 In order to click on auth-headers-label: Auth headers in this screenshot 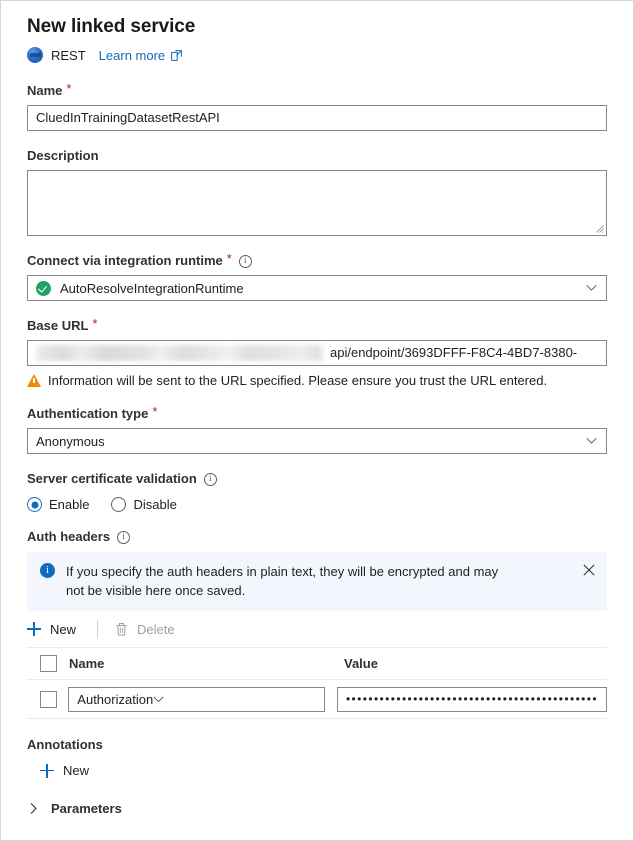, I will do `click(317, 537)`.